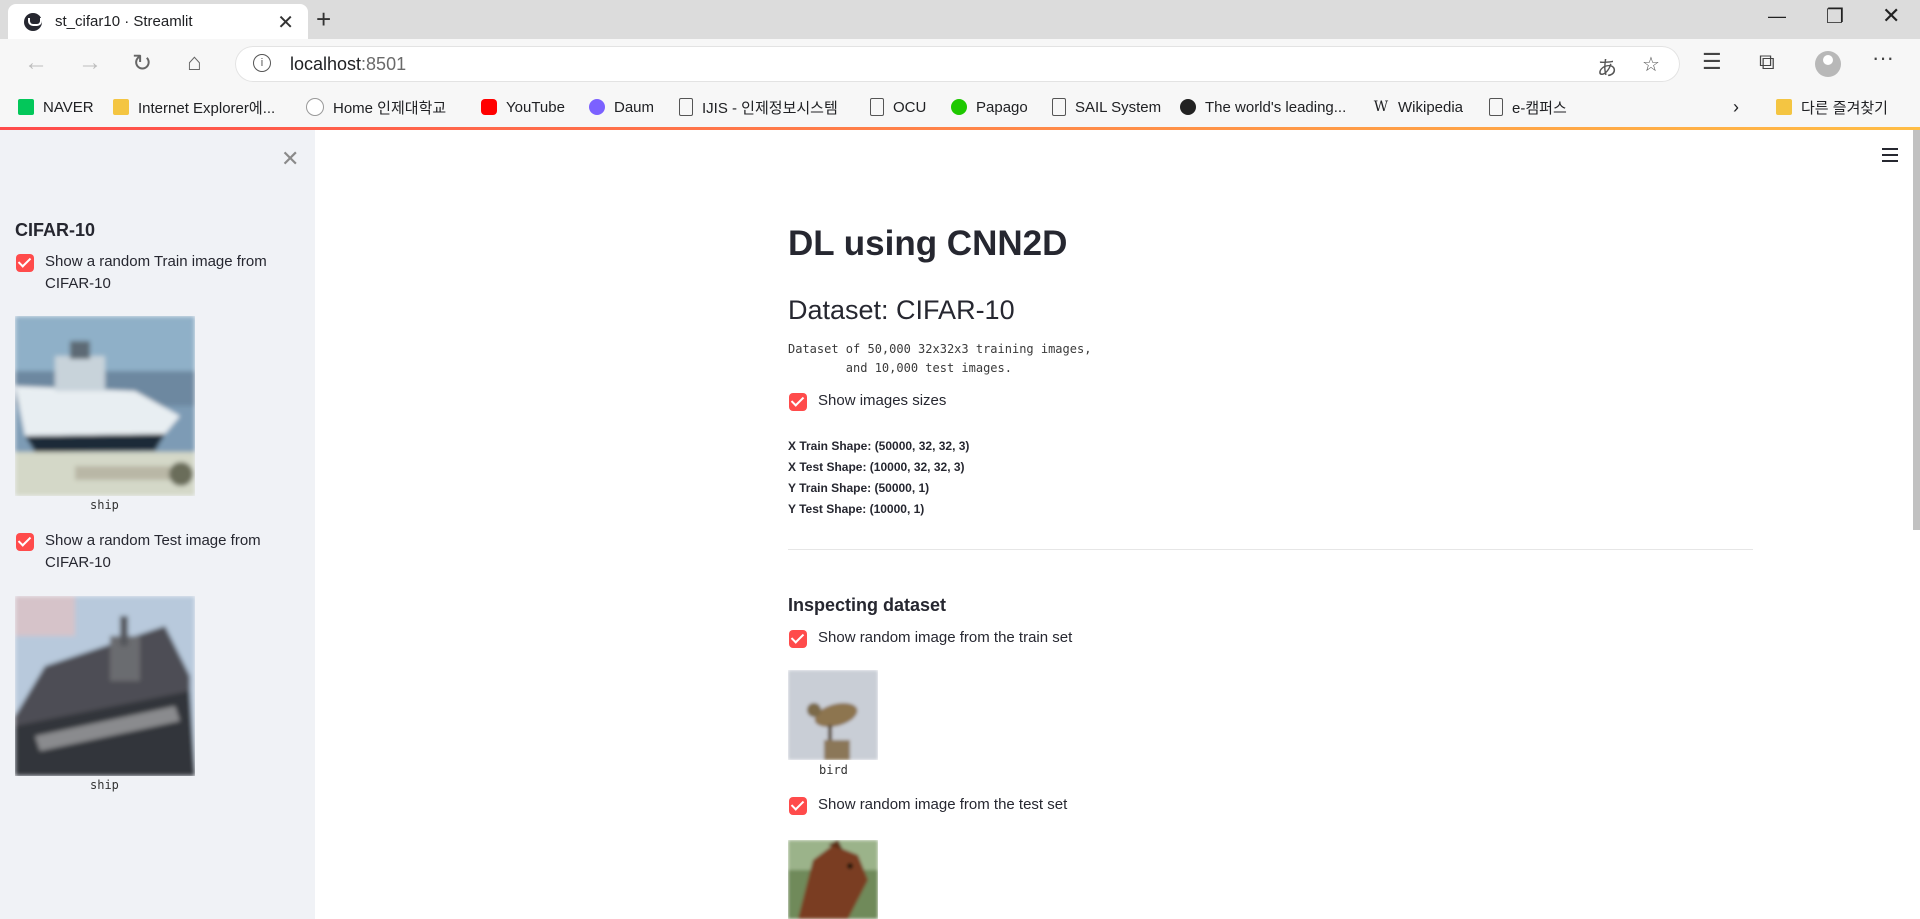 The height and width of the screenshot is (919, 1920). Describe the element at coordinates (323, 19) in the screenshot. I see `new-tab-icon: +` at that location.